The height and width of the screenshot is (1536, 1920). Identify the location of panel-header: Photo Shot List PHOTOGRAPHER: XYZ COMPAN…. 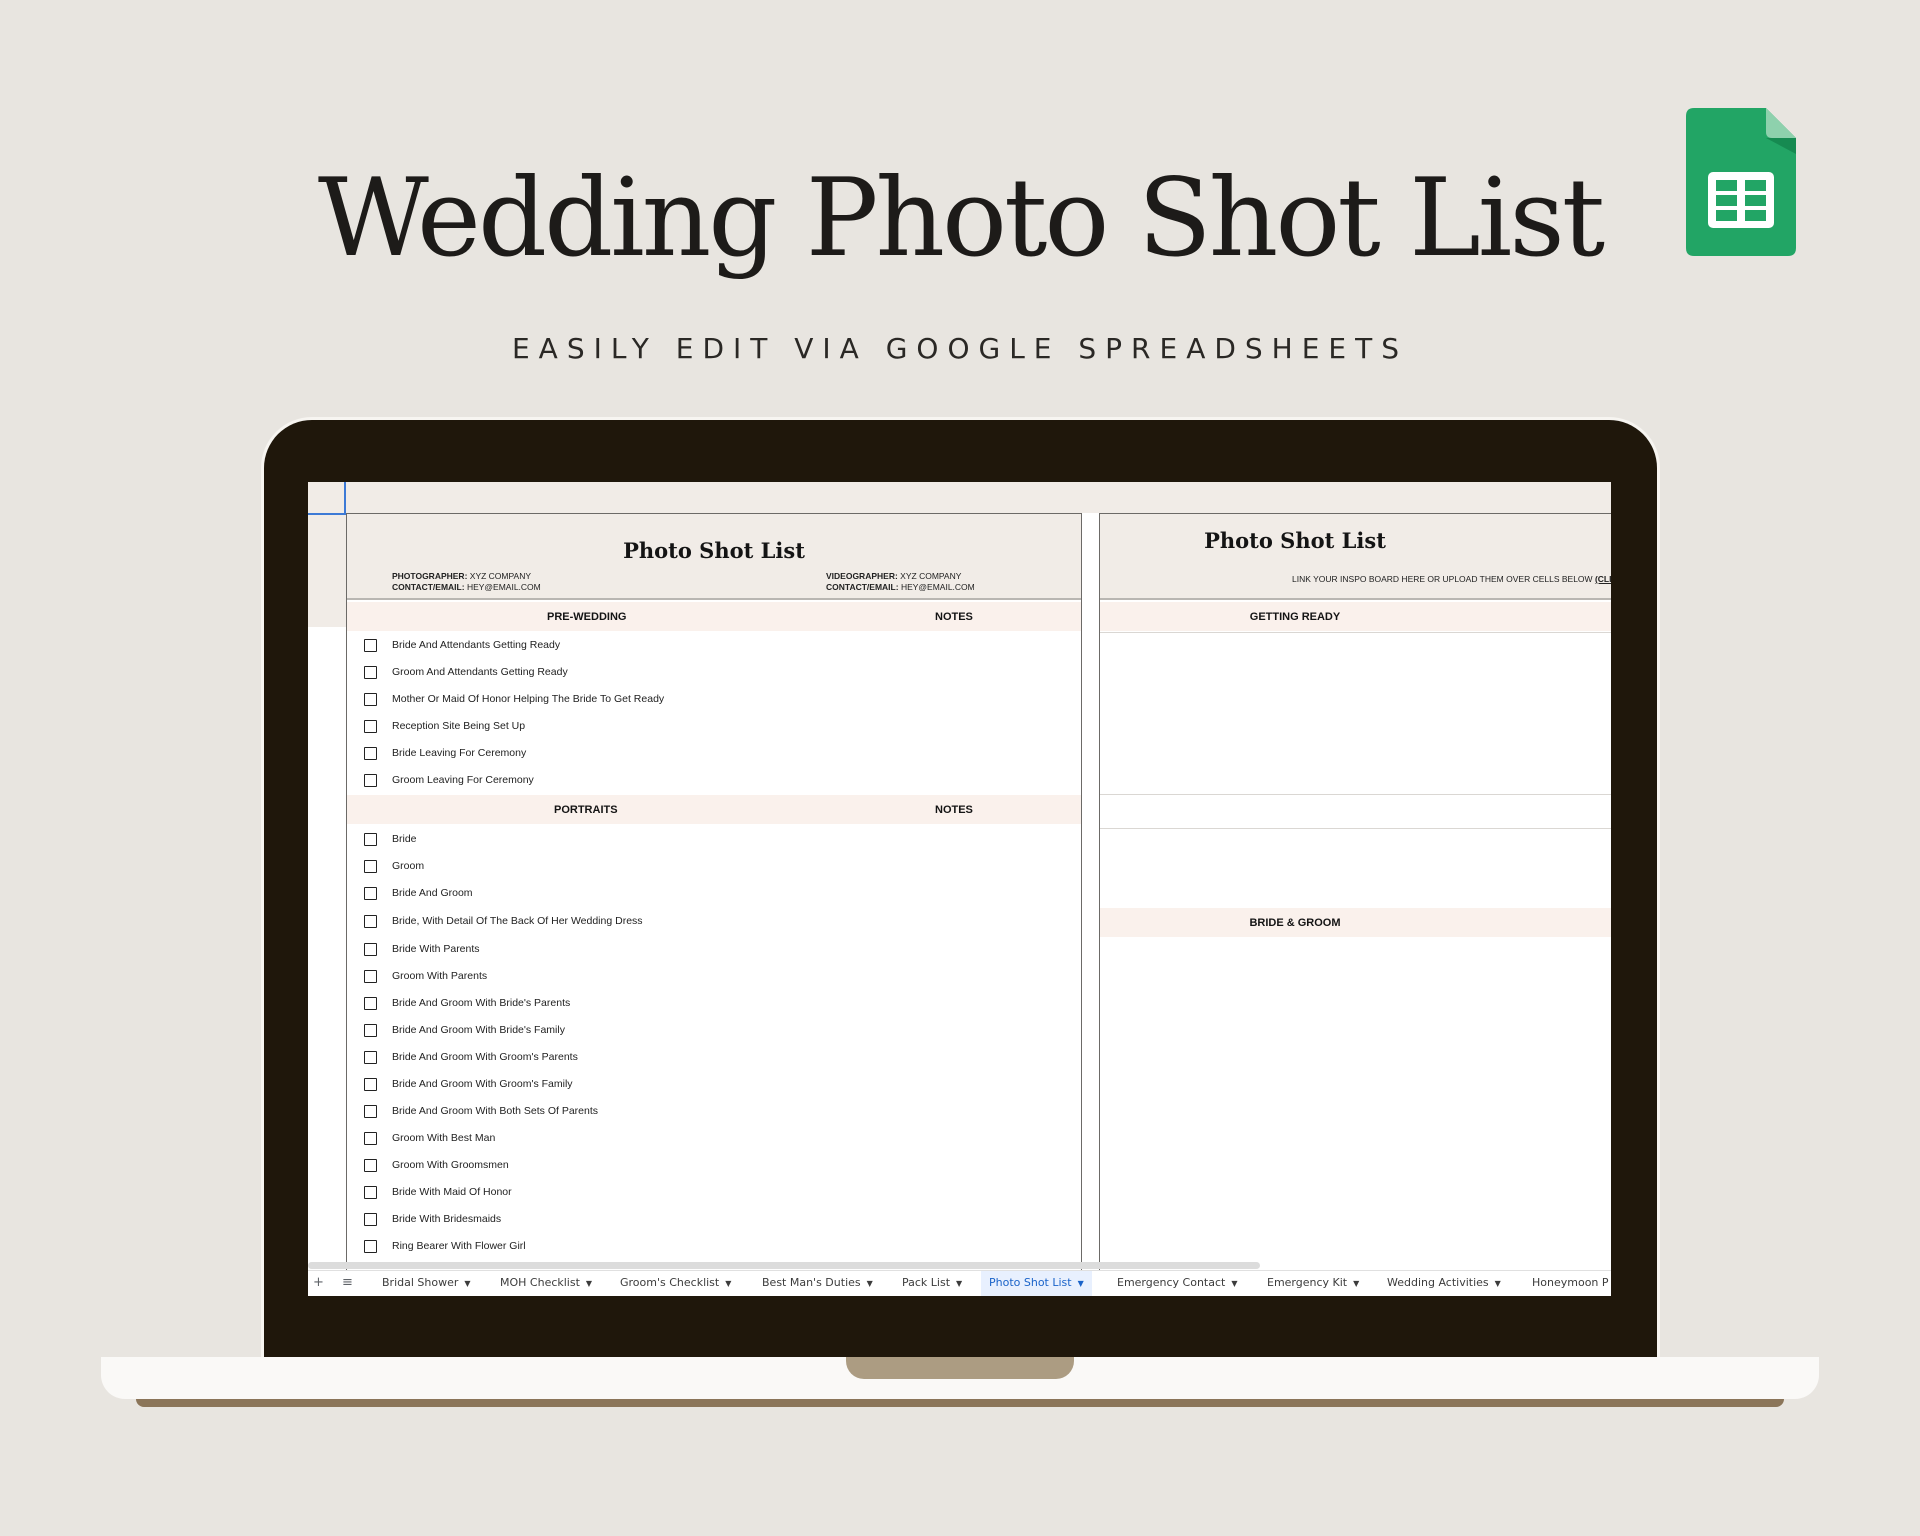
(714, 557).